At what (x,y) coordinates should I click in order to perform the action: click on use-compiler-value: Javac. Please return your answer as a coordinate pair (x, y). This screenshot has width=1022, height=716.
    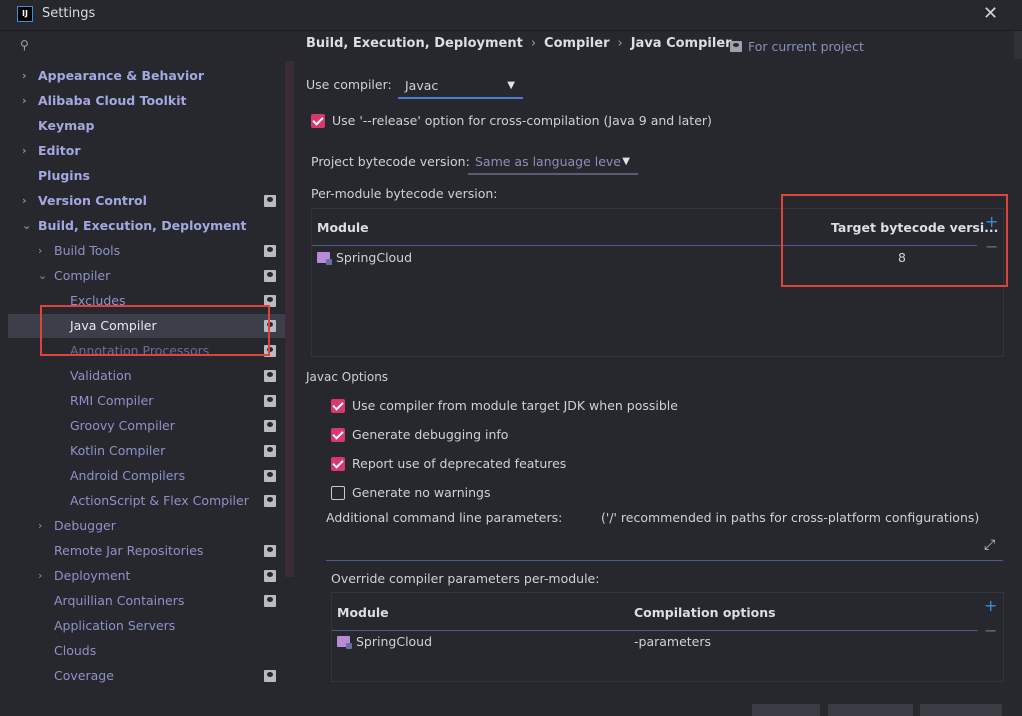
    Looking at the image, I should click on (422, 85).